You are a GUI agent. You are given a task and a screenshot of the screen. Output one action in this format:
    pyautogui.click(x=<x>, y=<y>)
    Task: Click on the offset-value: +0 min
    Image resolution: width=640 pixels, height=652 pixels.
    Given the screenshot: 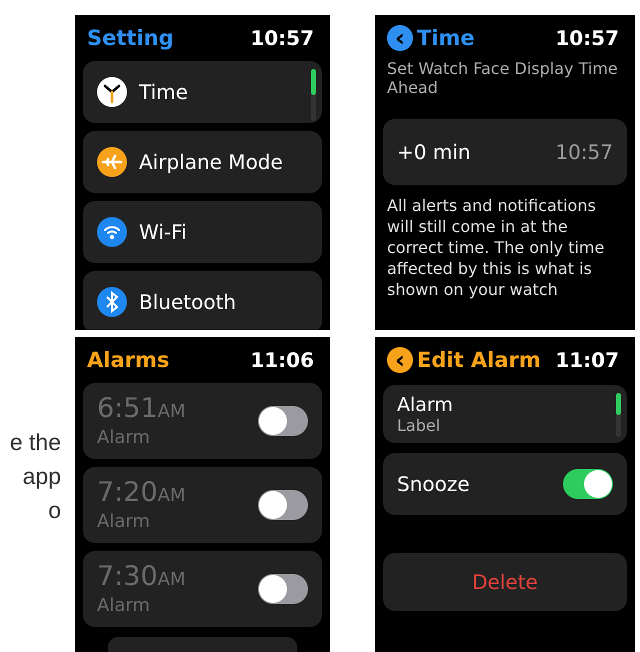 What is the action you would take?
    pyautogui.click(x=434, y=152)
    